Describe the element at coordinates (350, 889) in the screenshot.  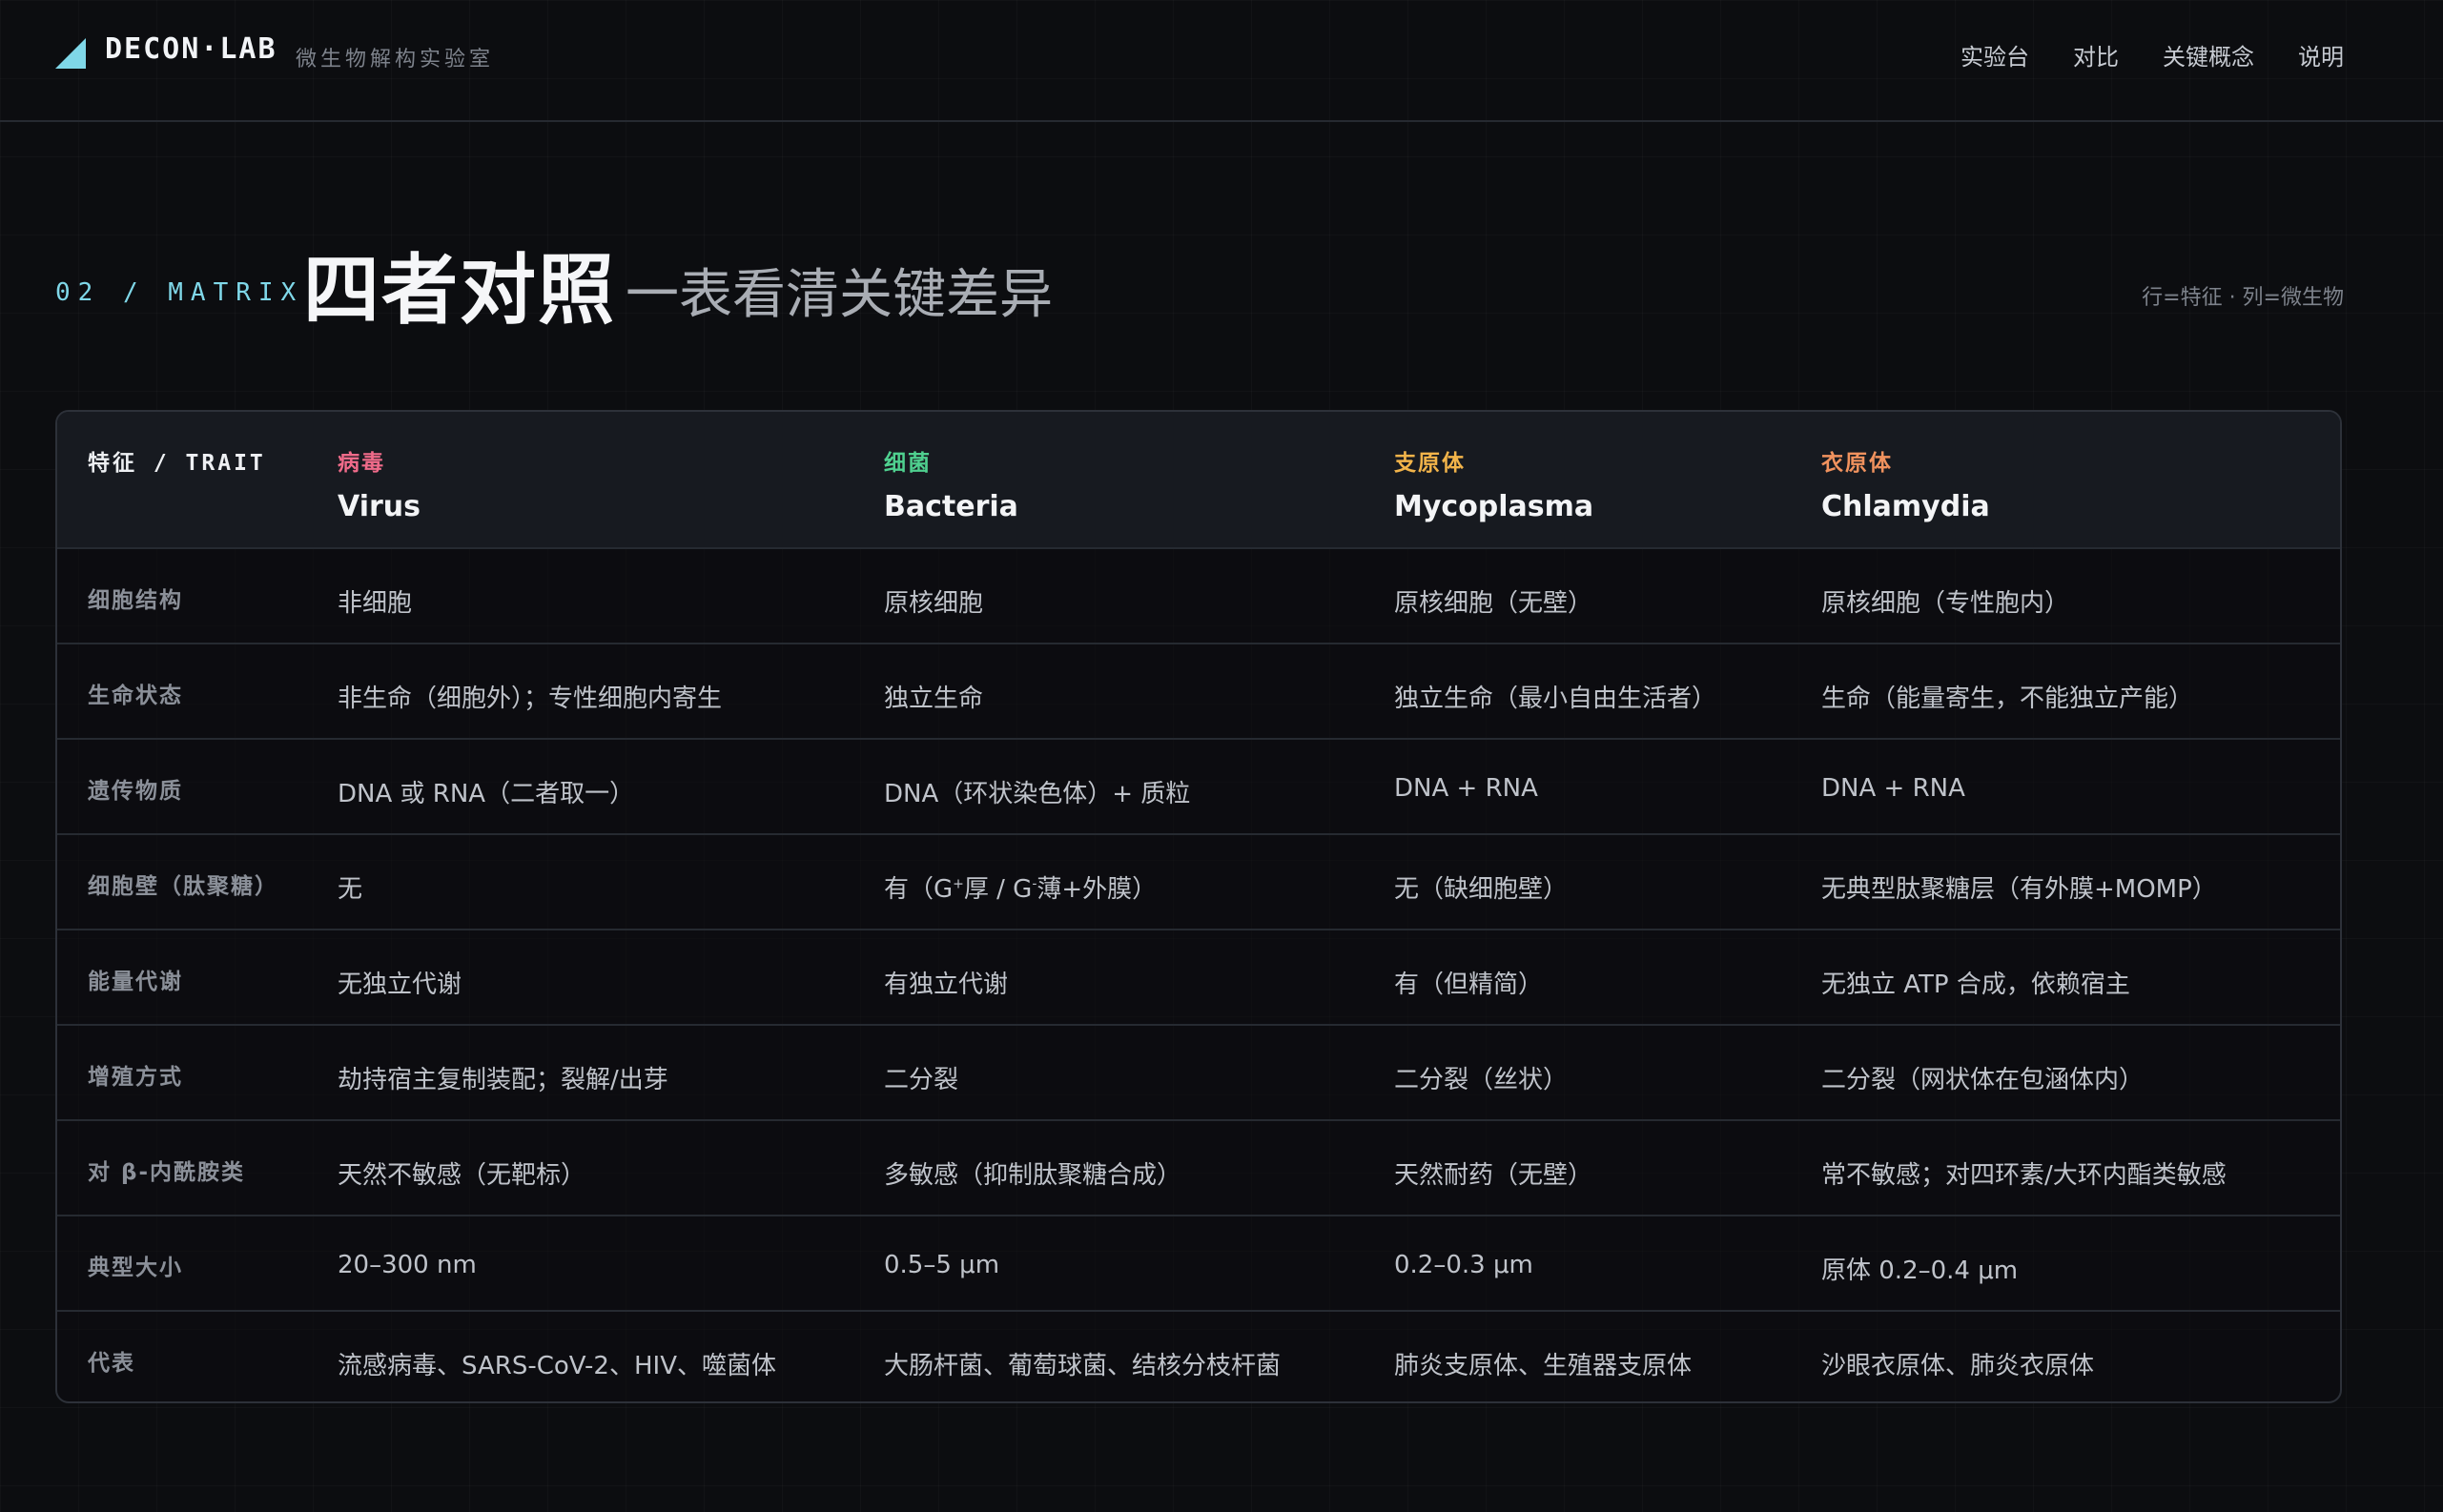
I see `table-cell: 无` at that location.